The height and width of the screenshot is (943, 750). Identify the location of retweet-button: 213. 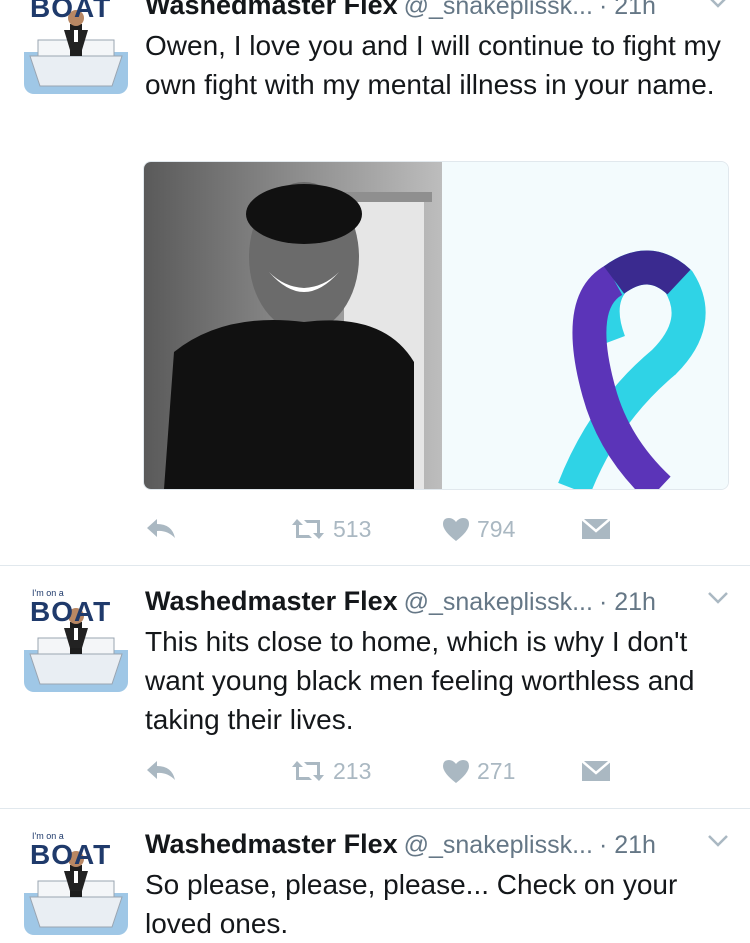
(330, 771).